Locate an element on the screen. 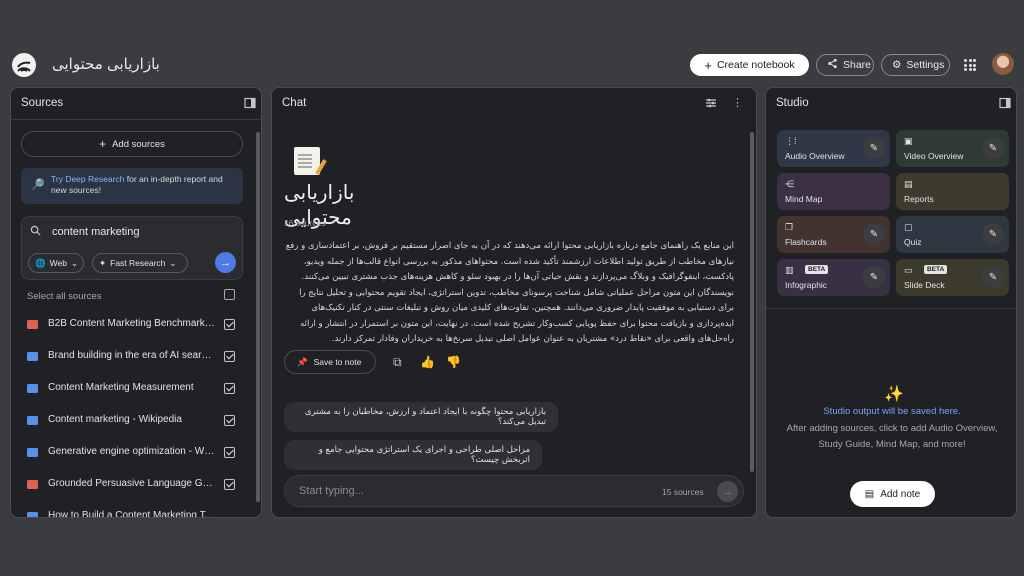 The image size is (1024, 576). research-mode-dropdown: ✦ Fast Research ⌄ is located at coordinates (140, 263).